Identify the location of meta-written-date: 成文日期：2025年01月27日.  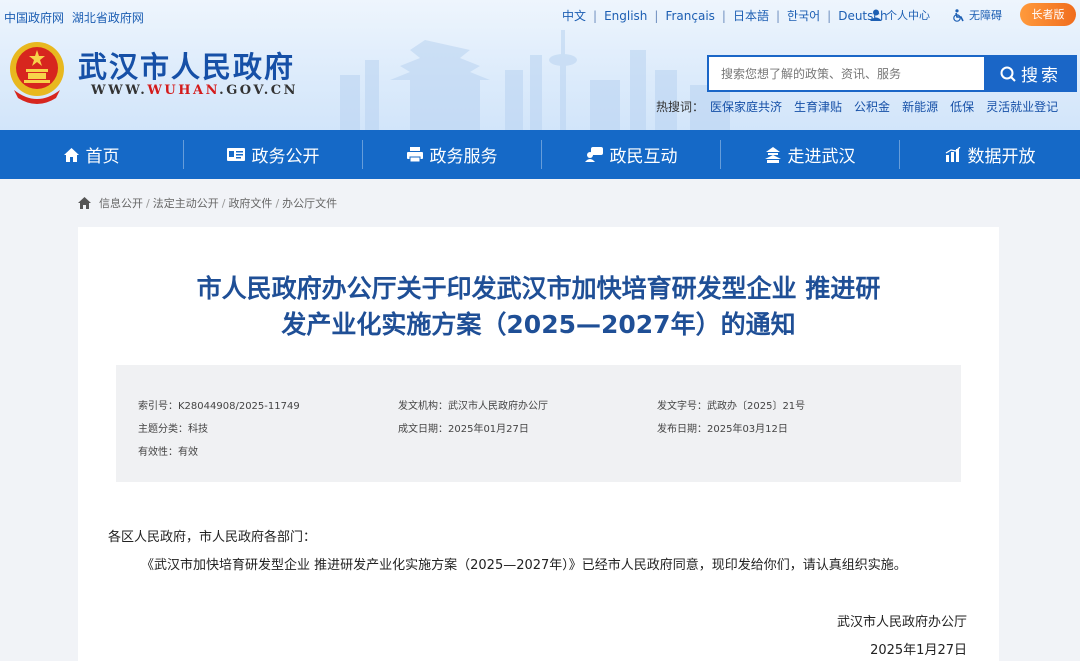
(463, 429).